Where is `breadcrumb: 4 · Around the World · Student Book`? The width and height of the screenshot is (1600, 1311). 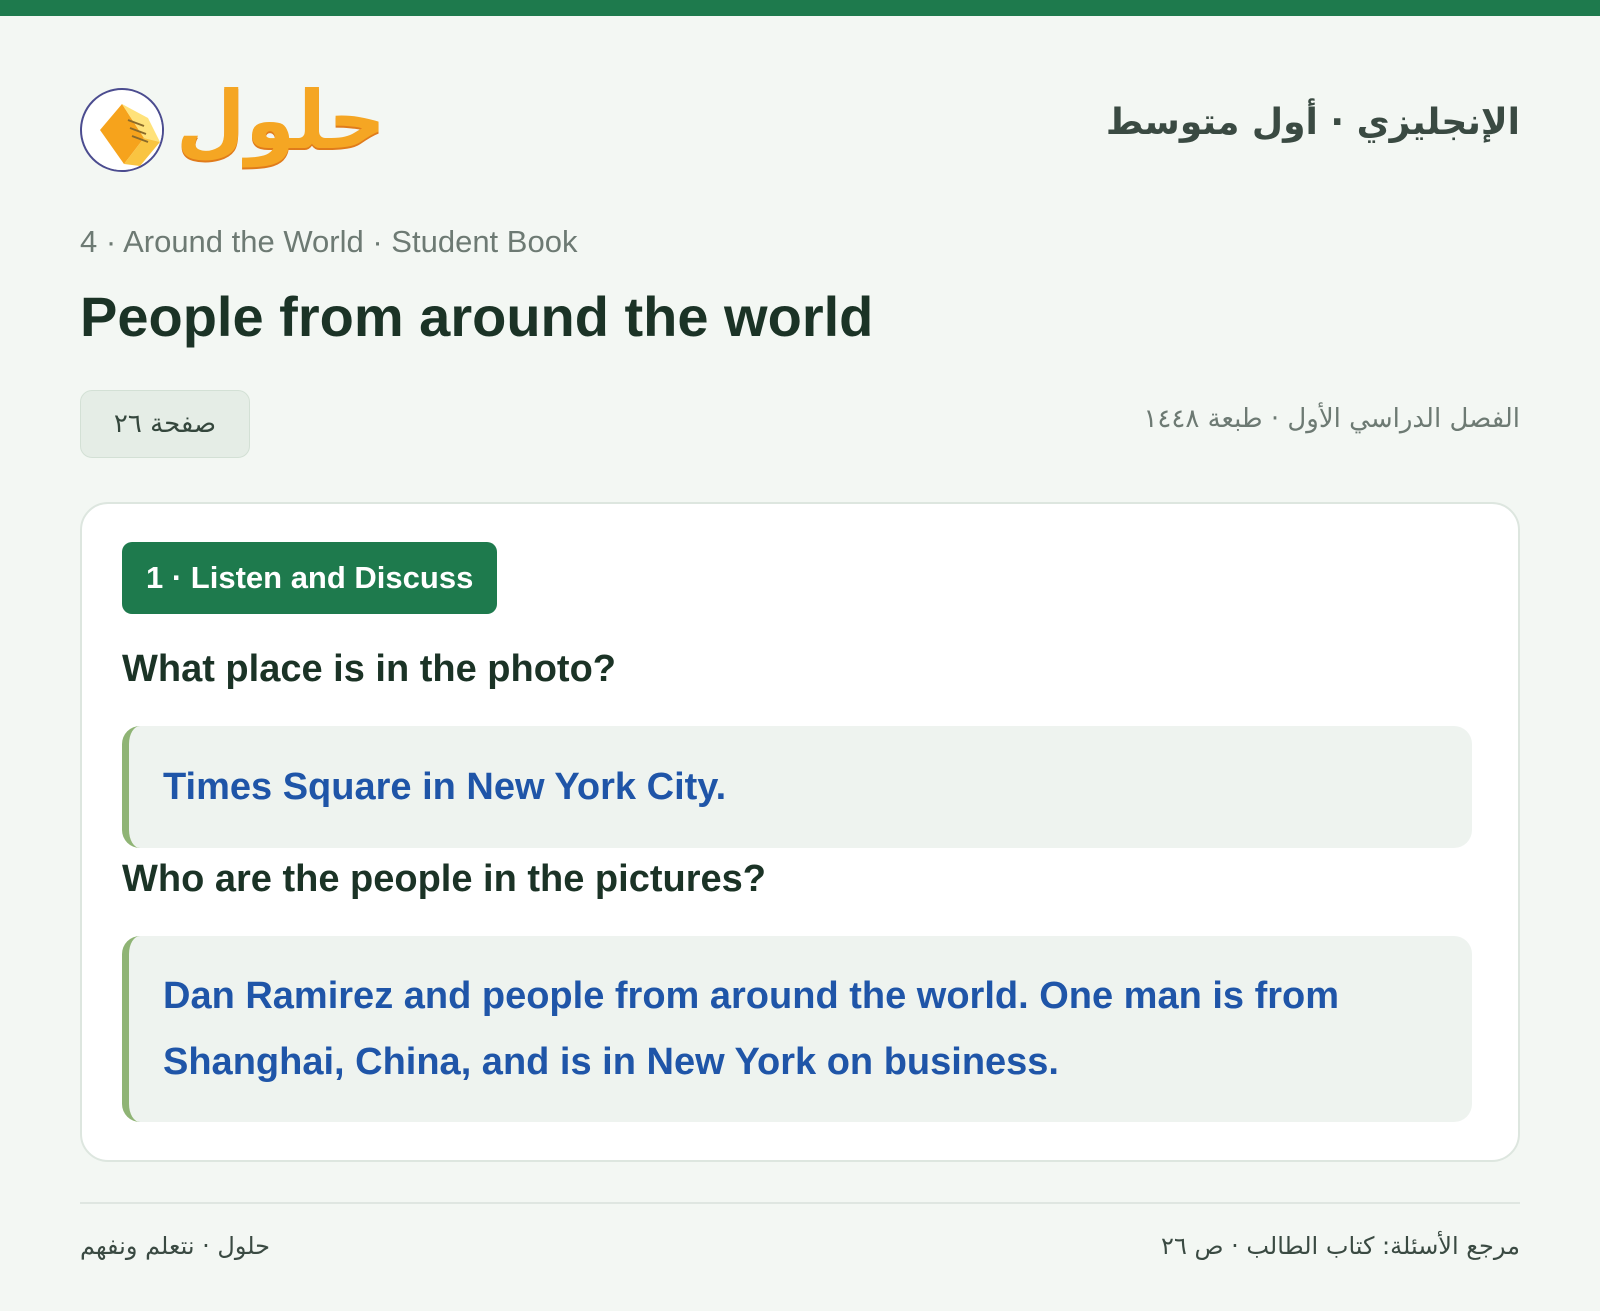 breadcrumb: 4 · Around the World · Student Book is located at coordinates (329, 241).